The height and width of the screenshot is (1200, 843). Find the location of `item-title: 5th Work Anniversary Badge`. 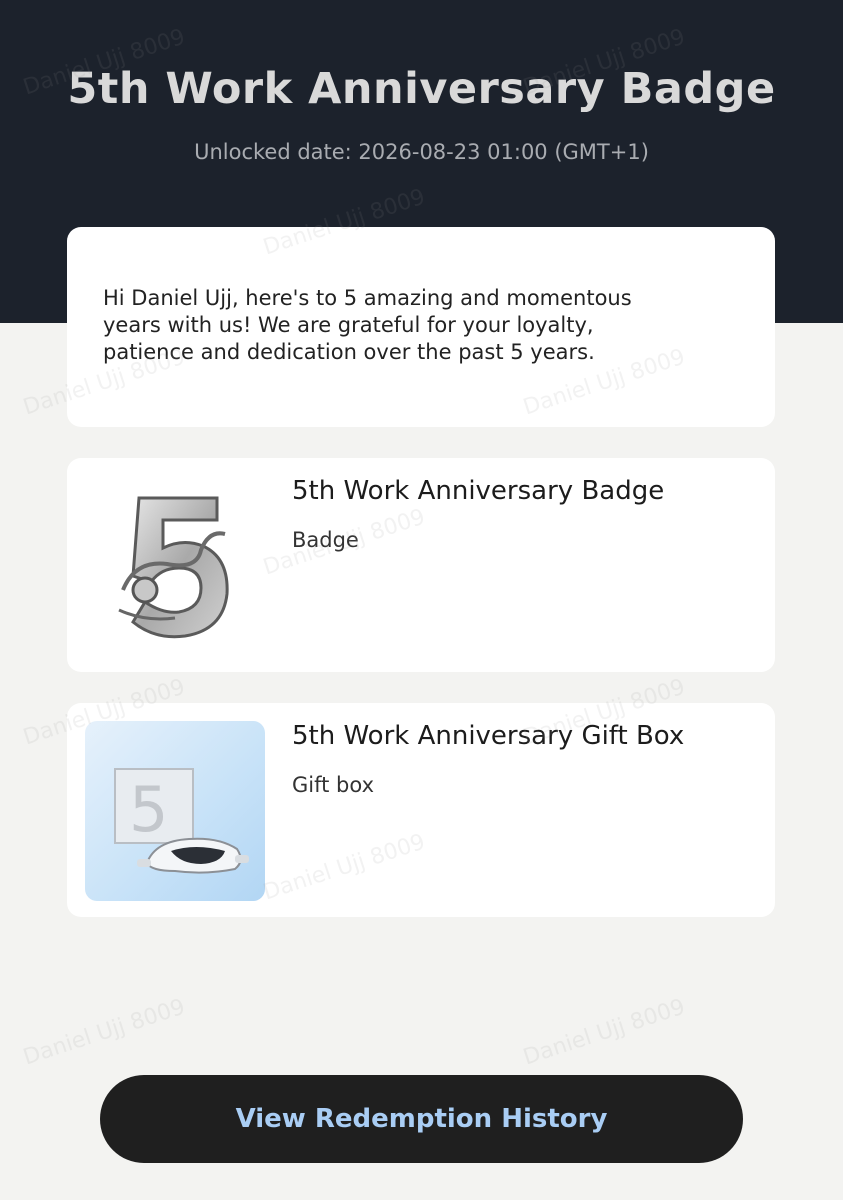

item-title: 5th Work Anniversary Badge is located at coordinates (478, 491).